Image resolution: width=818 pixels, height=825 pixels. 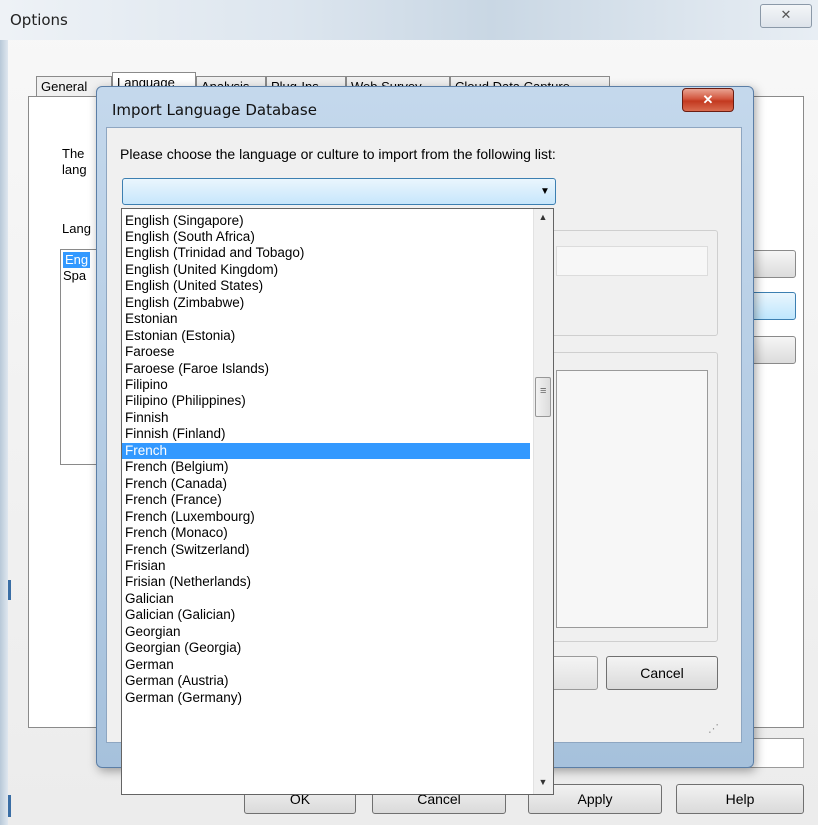 What do you see at coordinates (326, 253) in the screenshot?
I see `dropdown-item: English (Trinidad and Tobago)` at bounding box center [326, 253].